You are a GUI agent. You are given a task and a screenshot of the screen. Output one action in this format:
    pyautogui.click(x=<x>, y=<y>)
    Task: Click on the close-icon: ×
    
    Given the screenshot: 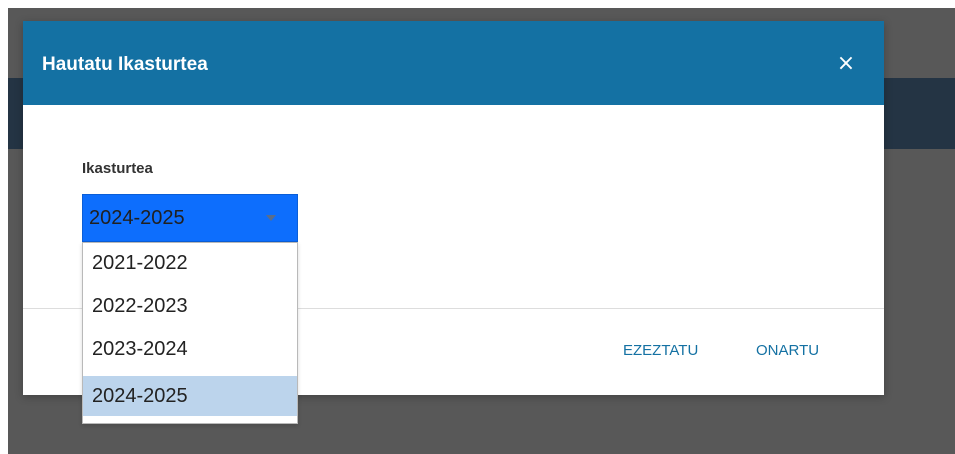 What is the action you would take?
    pyautogui.click(x=846, y=63)
    